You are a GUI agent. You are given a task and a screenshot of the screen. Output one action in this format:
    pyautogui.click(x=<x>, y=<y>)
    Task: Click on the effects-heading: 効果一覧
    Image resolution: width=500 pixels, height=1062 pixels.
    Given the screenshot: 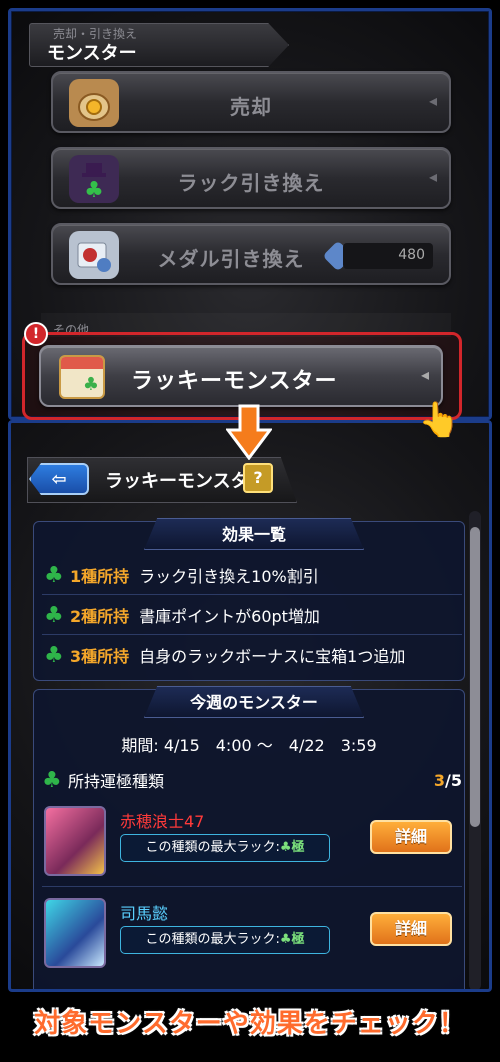 What is the action you would take?
    pyautogui.click(x=253, y=534)
    